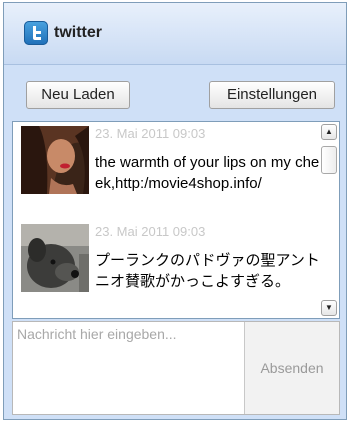  Describe the element at coordinates (272, 95) in the screenshot. I see `settings-button: Einstellungen` at that location.